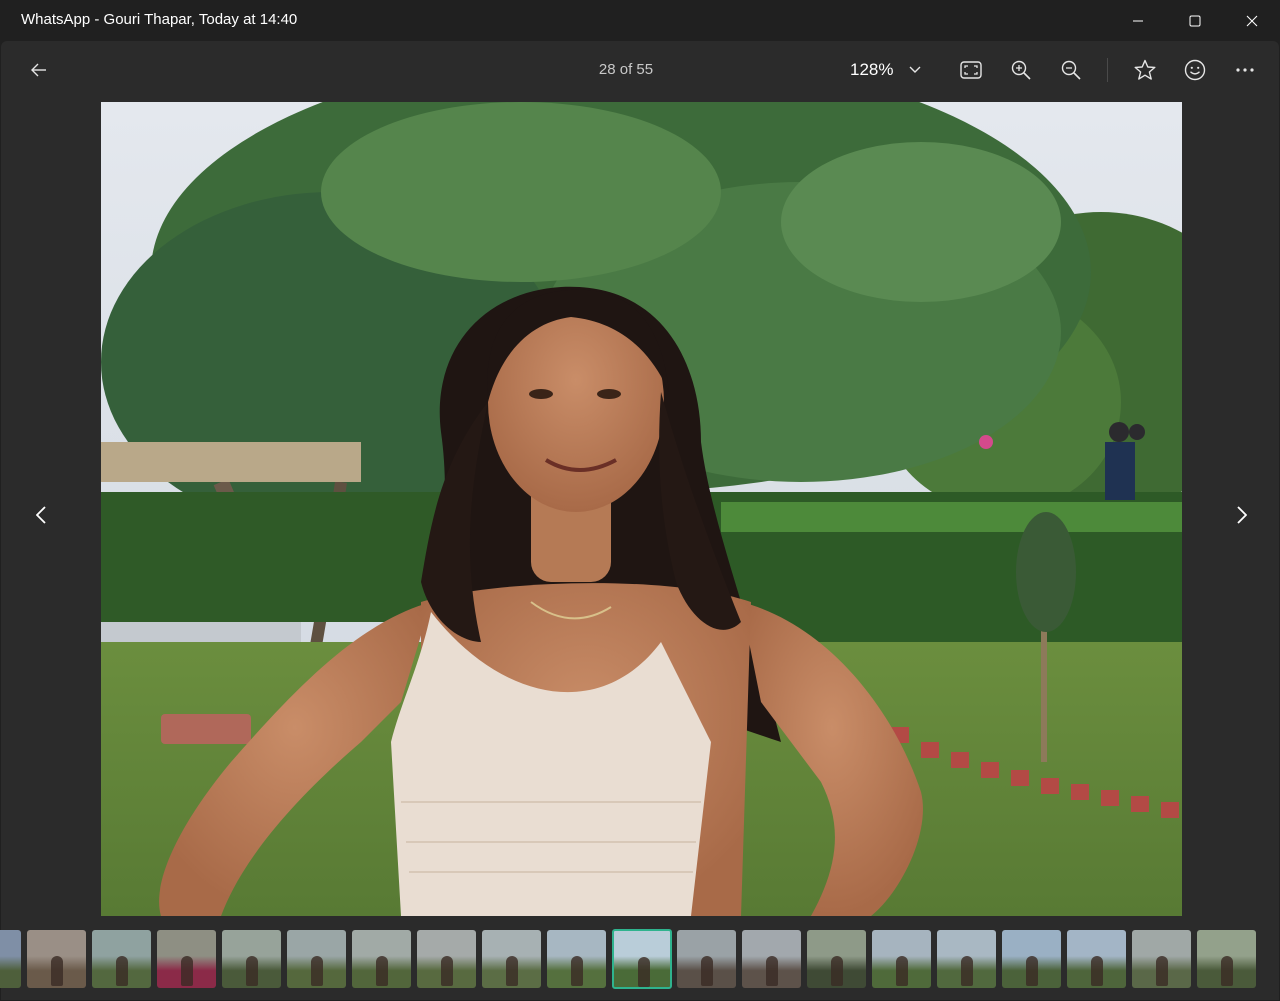 The height and width of the screenshot is (1001, 1280). I want to click on chevron-left-icon, so click(41, 515).